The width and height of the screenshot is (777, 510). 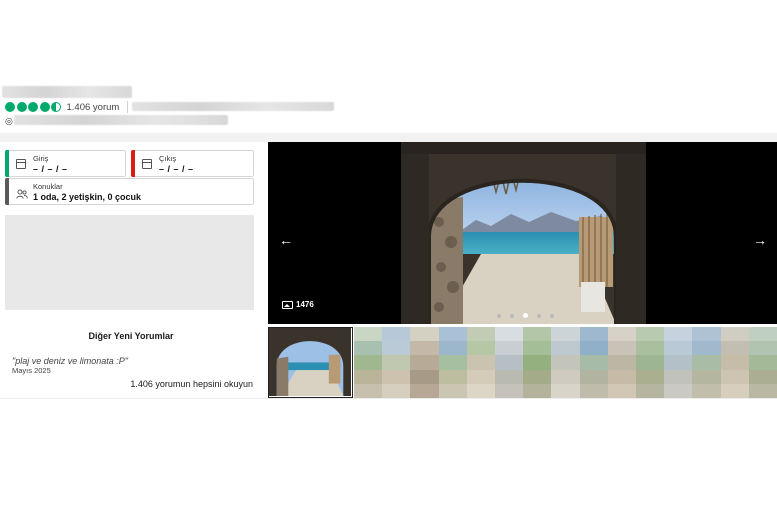 I want to click on guests-label: Konuklar, so click(x=48, y=186).